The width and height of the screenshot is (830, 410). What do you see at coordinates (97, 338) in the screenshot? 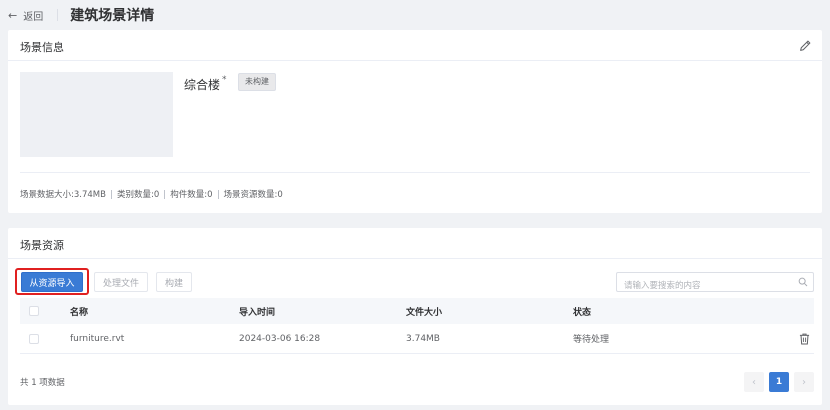
I see `cell-name: furniture.rvt` at bounding box center [97, 338].